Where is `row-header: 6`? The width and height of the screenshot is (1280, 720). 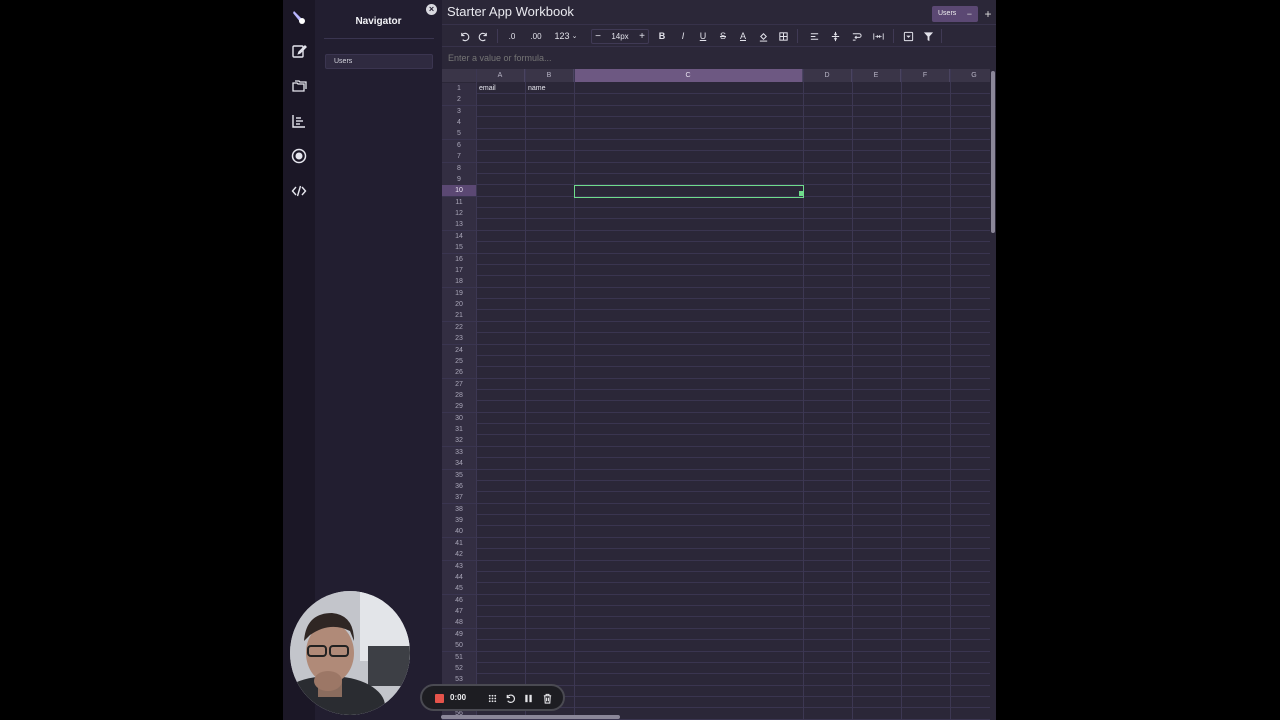
row-header: 6 is located at coordinates (459, 145).